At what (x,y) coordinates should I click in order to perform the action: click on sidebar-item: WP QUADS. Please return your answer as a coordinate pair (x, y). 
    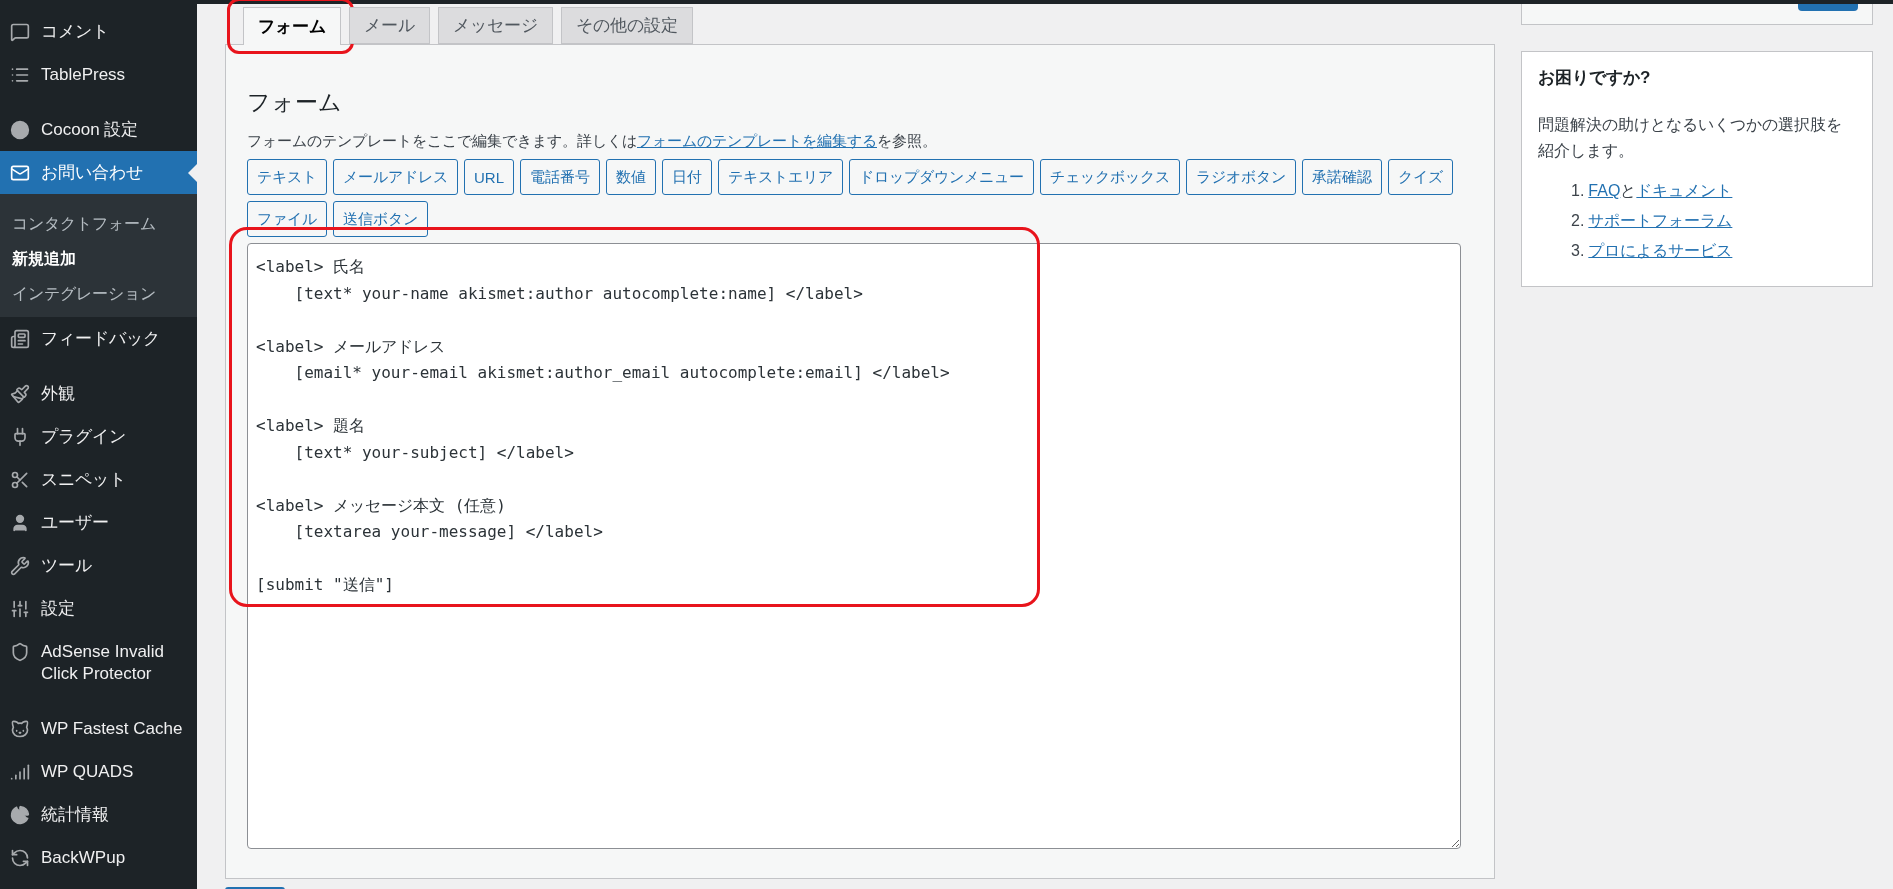
    Looking at the image, I should click on (98, 771).